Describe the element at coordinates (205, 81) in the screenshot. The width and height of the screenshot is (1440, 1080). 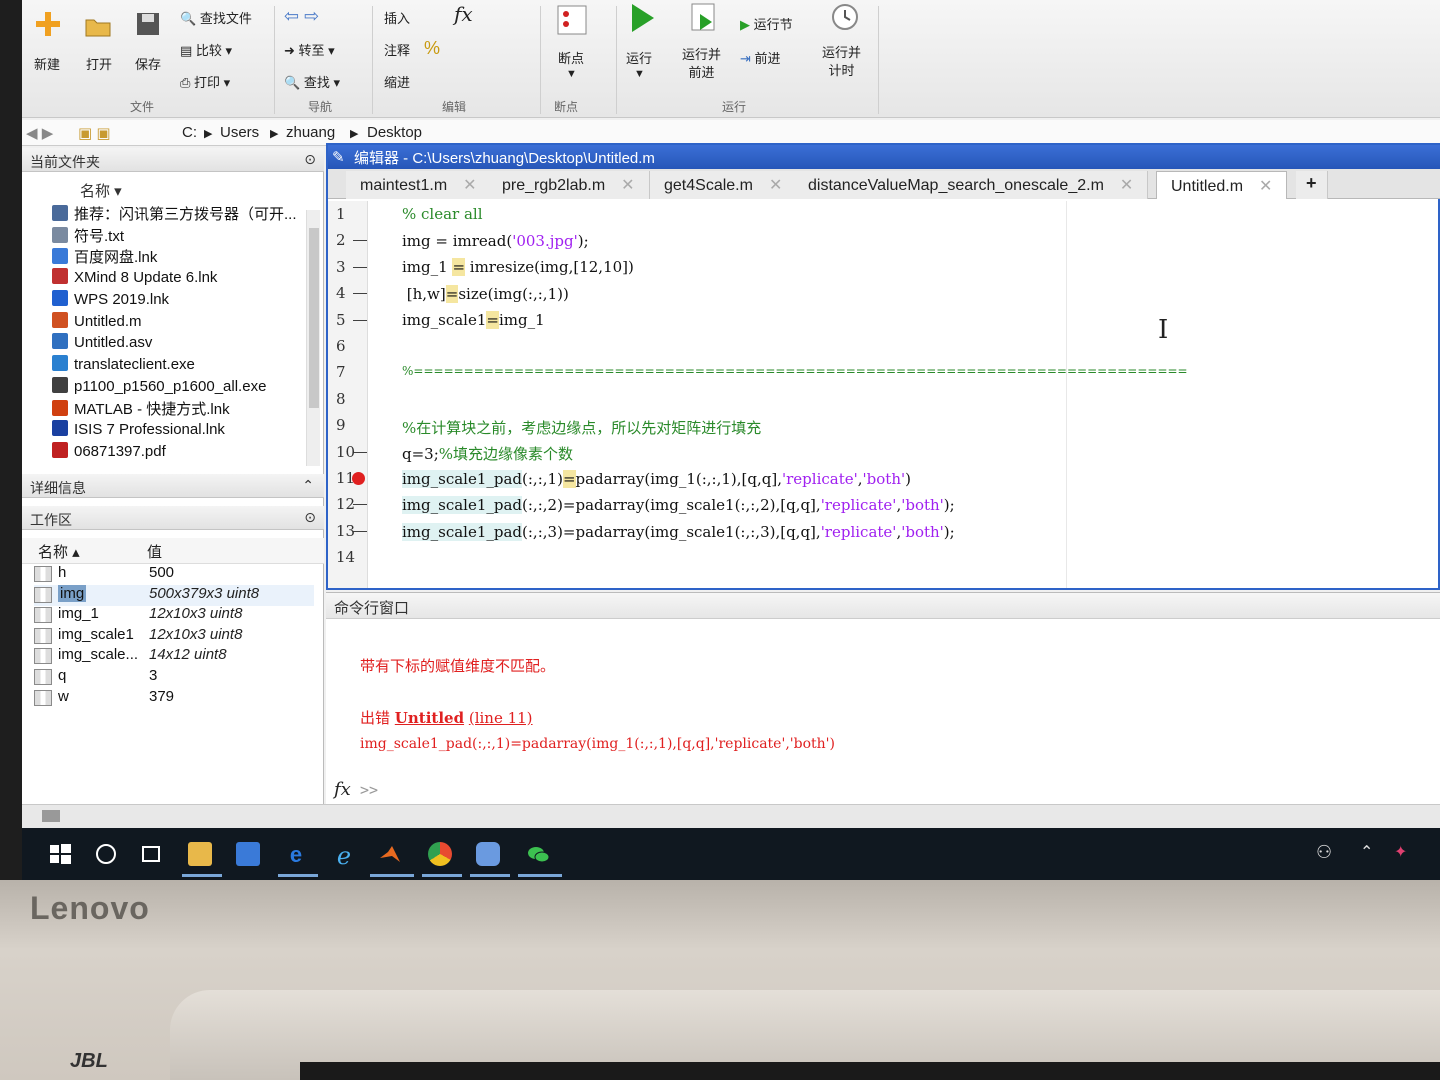
I see `print-button: ⎙ 打印 ▾` at that location.